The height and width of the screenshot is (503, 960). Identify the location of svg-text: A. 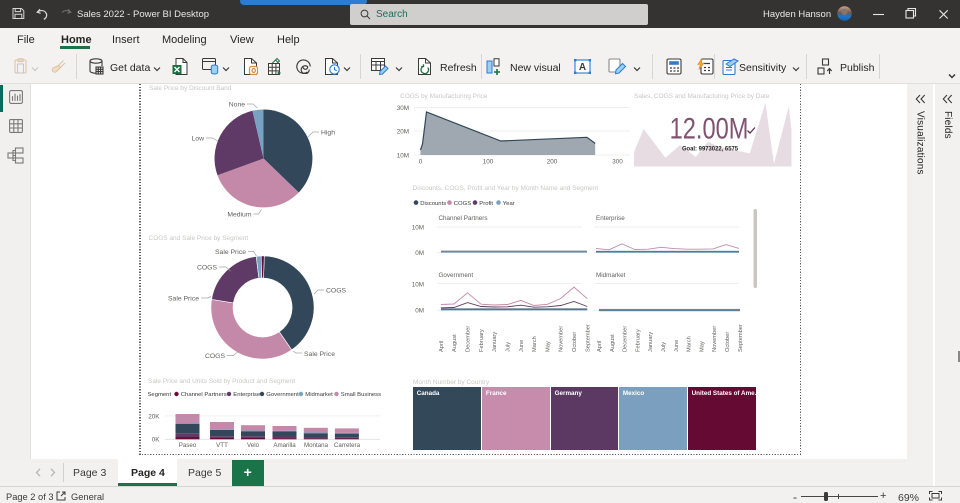
(582, 67).